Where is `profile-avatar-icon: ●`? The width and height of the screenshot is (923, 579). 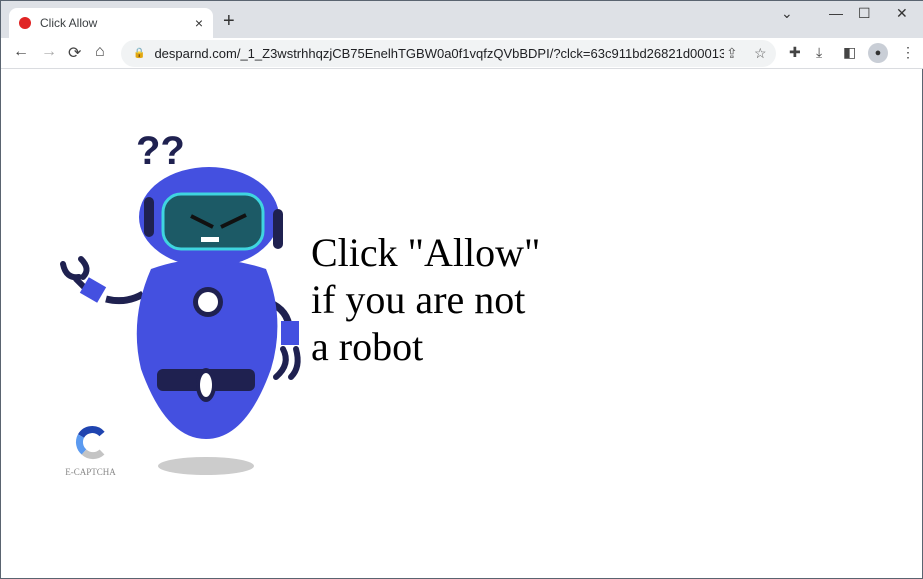 profile-avatar-icon: ● is located at coordinates (878, 53).